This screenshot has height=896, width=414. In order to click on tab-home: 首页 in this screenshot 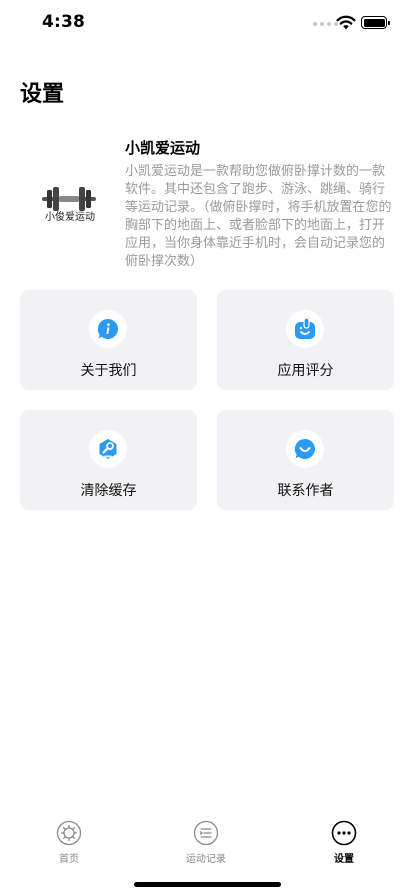, I will do `click(69, 840)`.